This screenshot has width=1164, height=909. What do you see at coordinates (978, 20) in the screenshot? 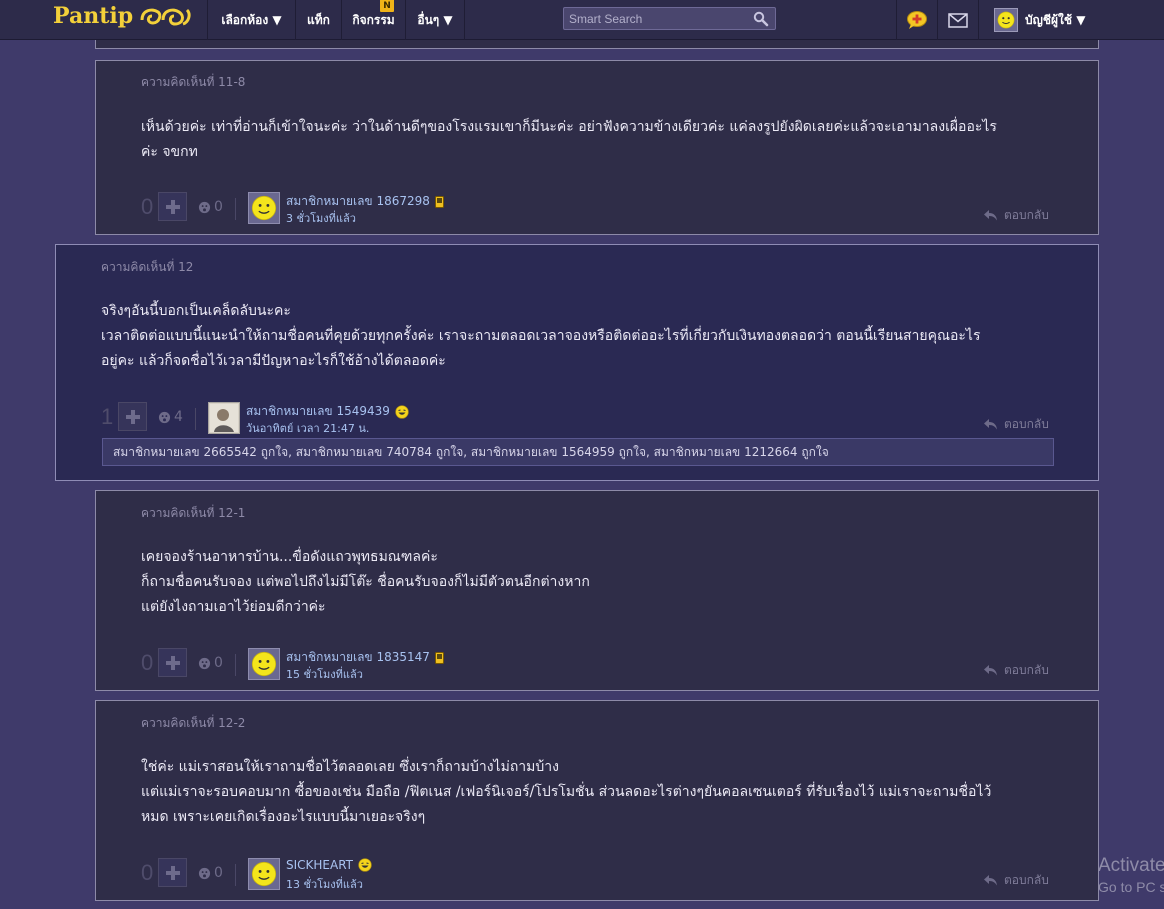
I see `nav-divider` at bounding box center [978, 20].